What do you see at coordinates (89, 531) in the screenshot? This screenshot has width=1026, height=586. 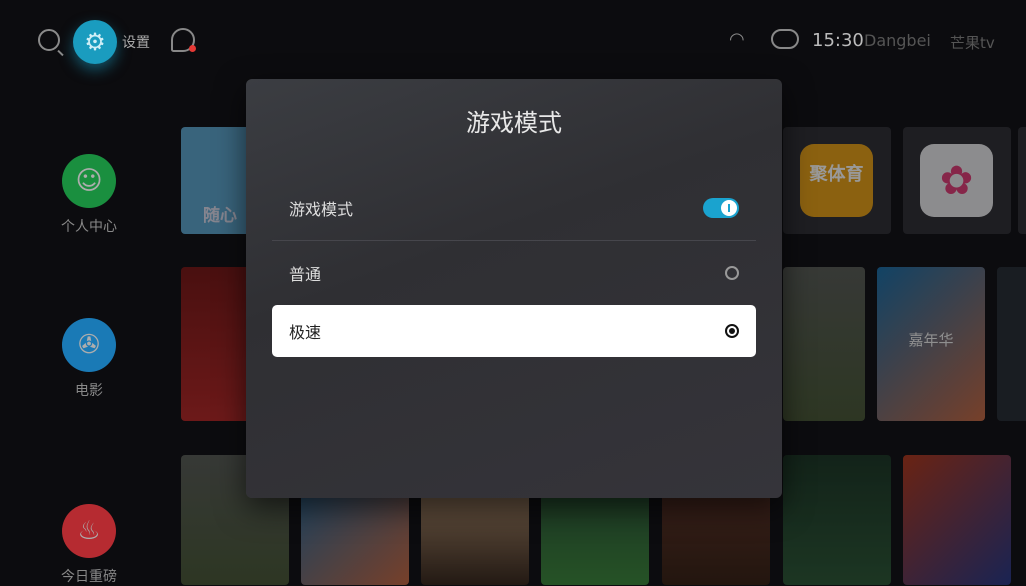 I see `flame-icon: ♨` at bounding box center [89, 531].